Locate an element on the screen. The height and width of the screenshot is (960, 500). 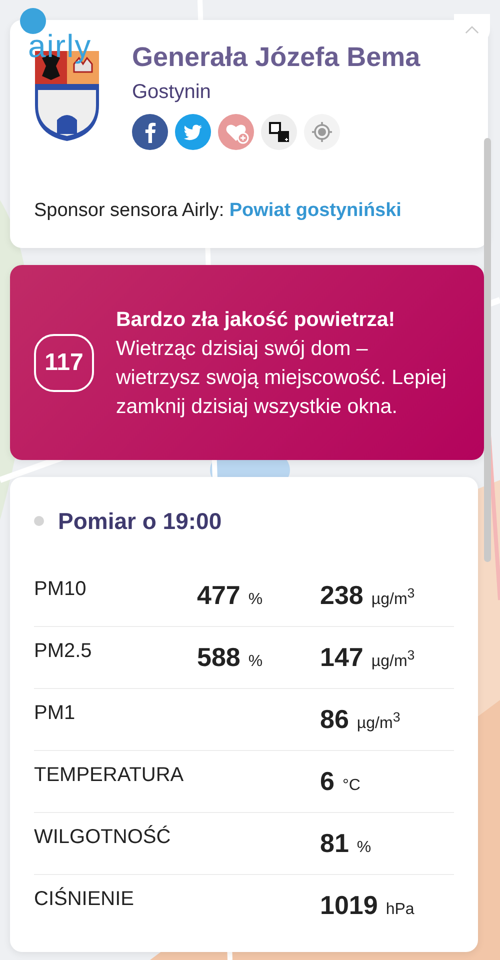
measure-value: 1019 is located at coordinates (349, 905).